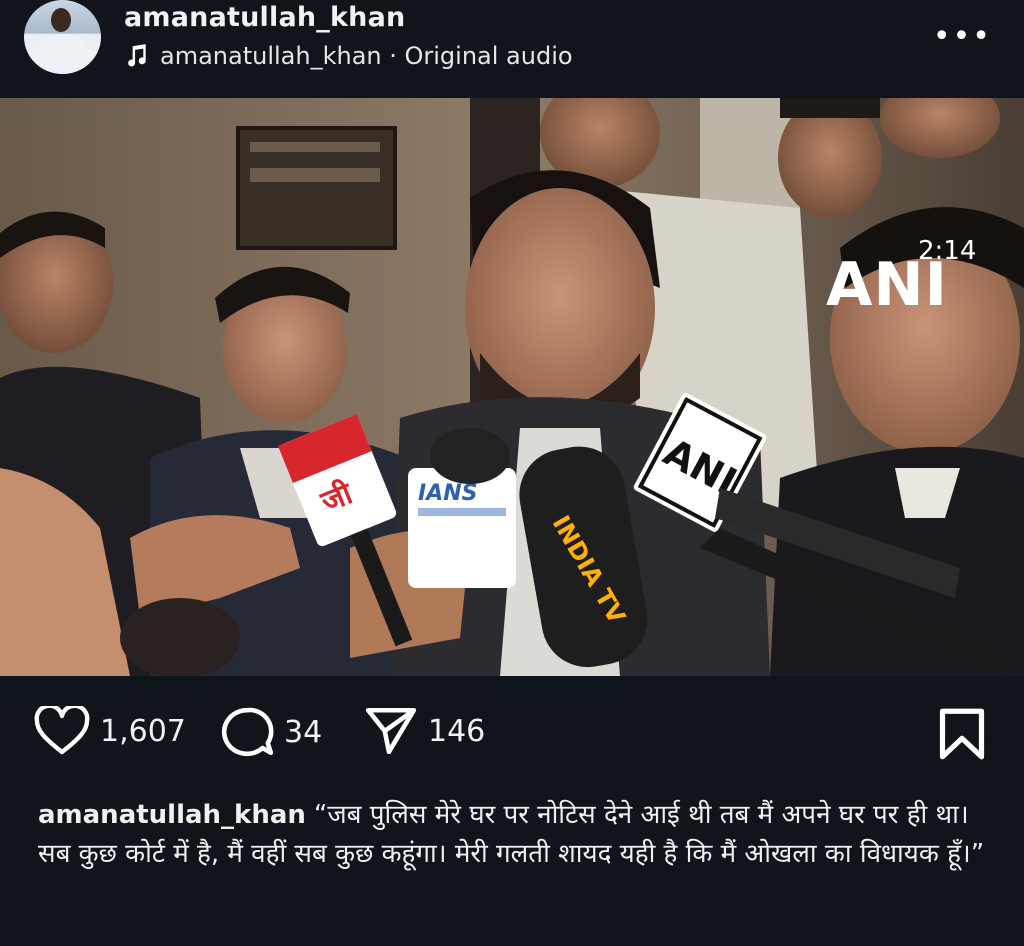  I want to click on share-count: 146, so click(456, 731).